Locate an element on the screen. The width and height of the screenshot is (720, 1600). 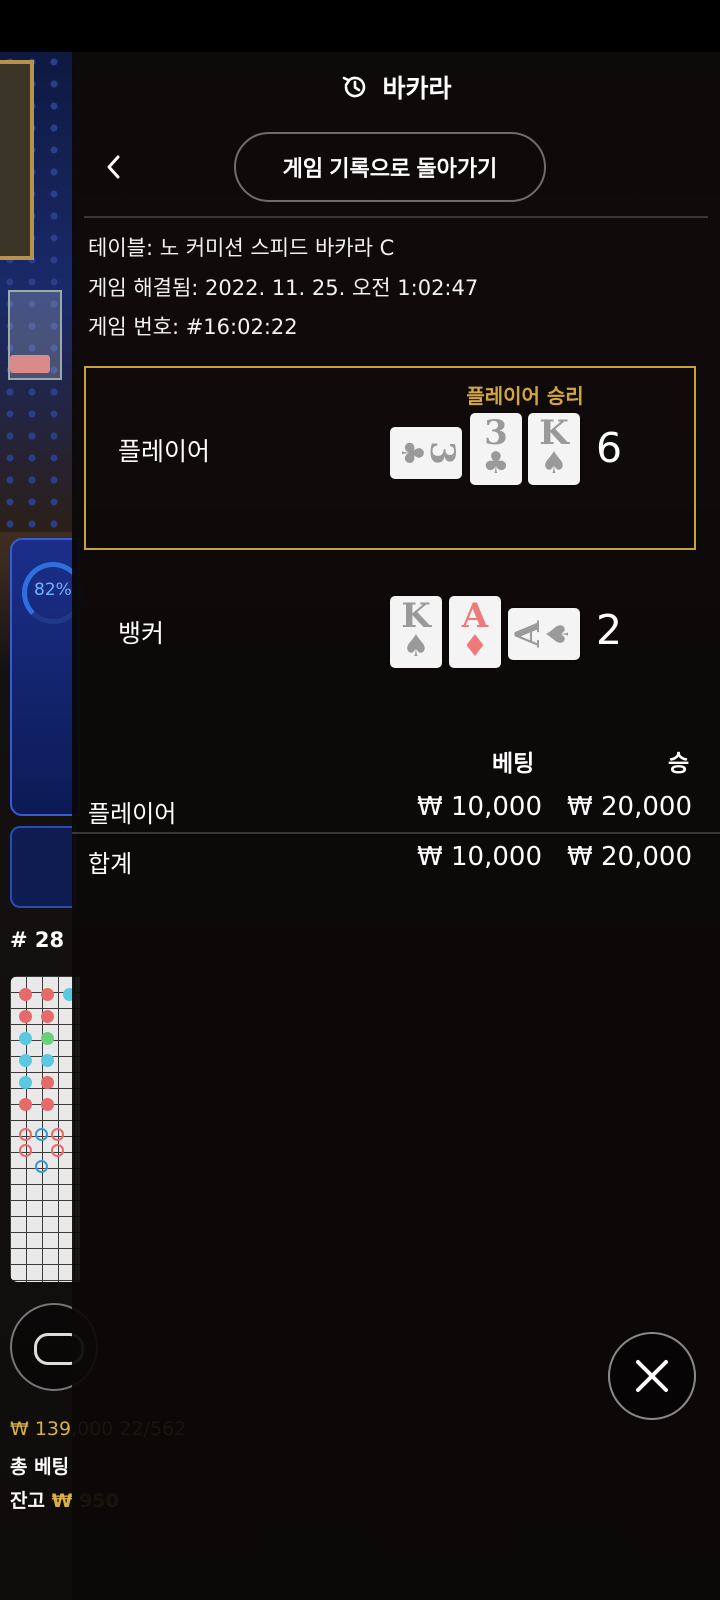
banker-card-3-face: A ♠ is located at coordinates (544, 634).